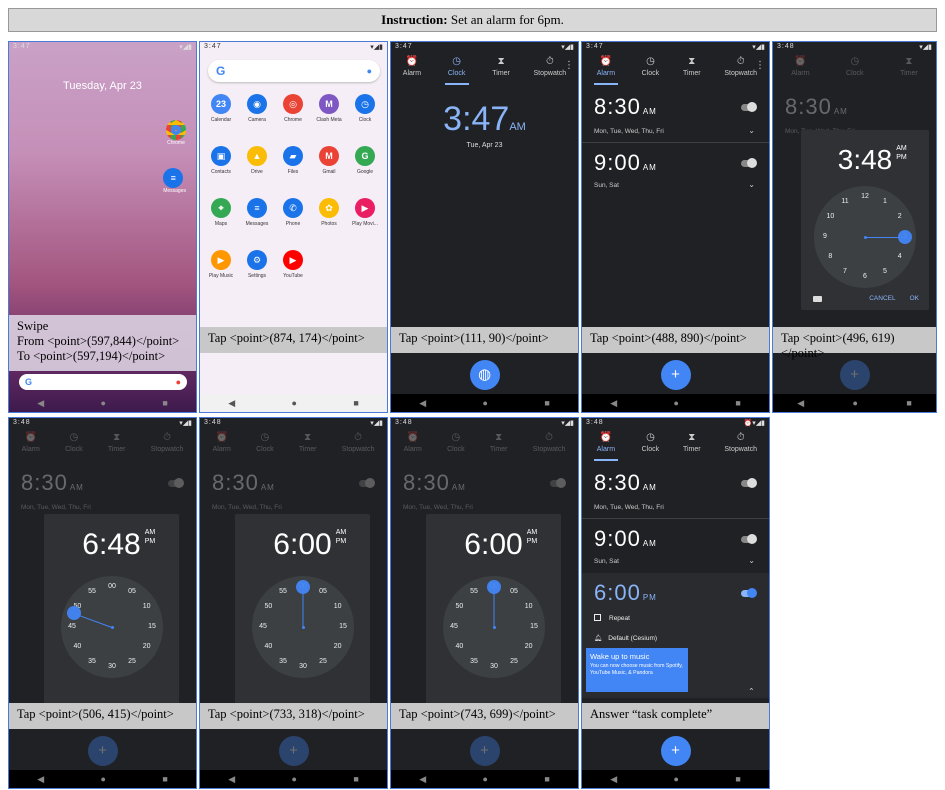  What do you see at coordinates (221, 212) in the screenshot?
I see `app-maps: ⌖ Maps` at bounding box center [221, 212].